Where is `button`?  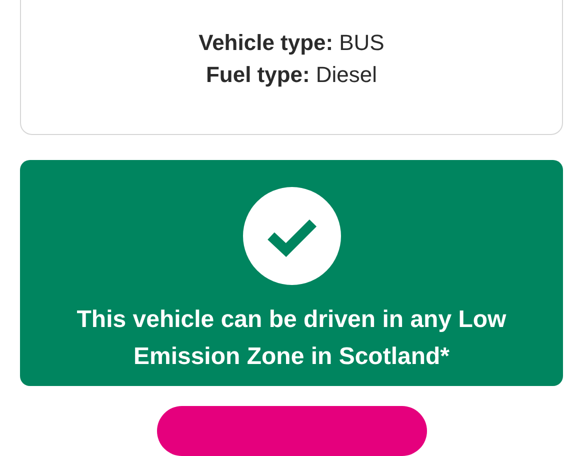 button is located at coordinates (291, 431).